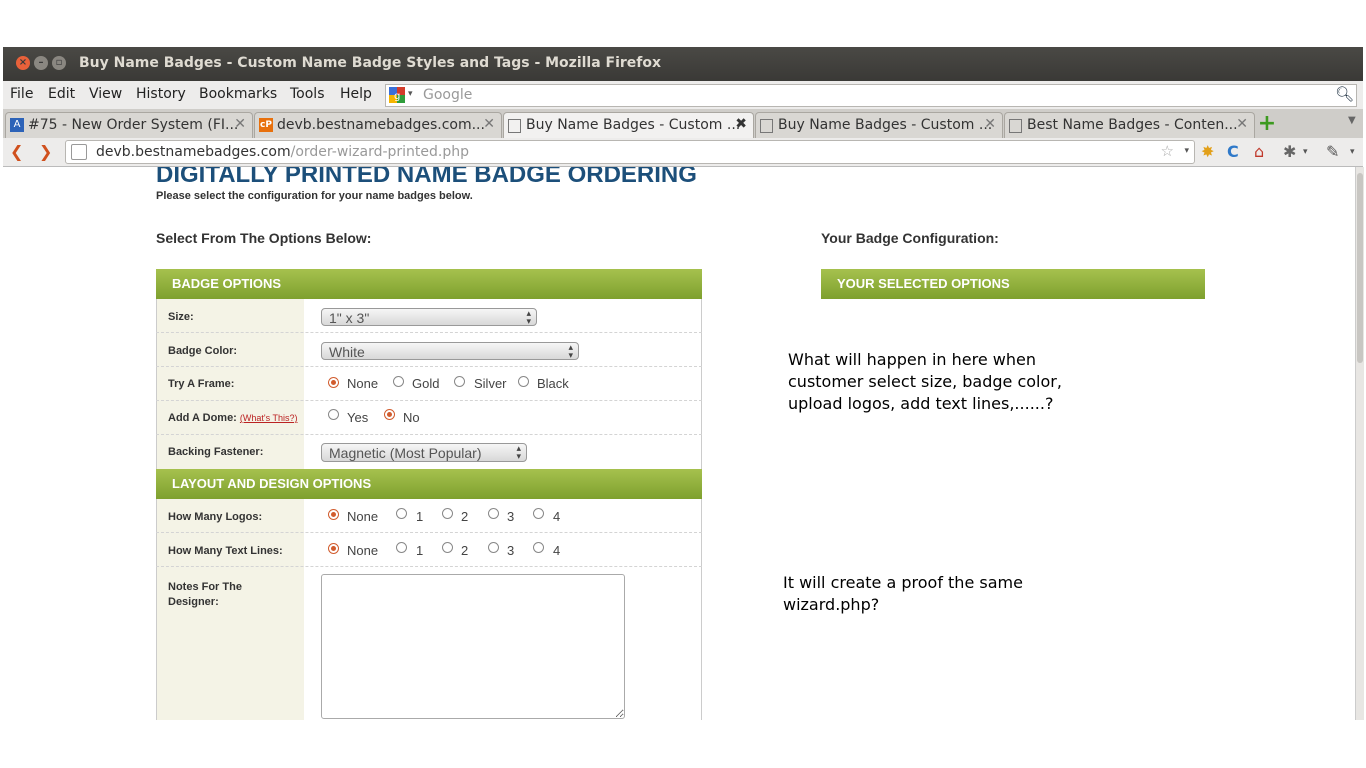 This screenshot has height=768, width=1366. Describe the element at coordinates (401, 513) in the screenshot. I see `logos-1-radio` at that location.